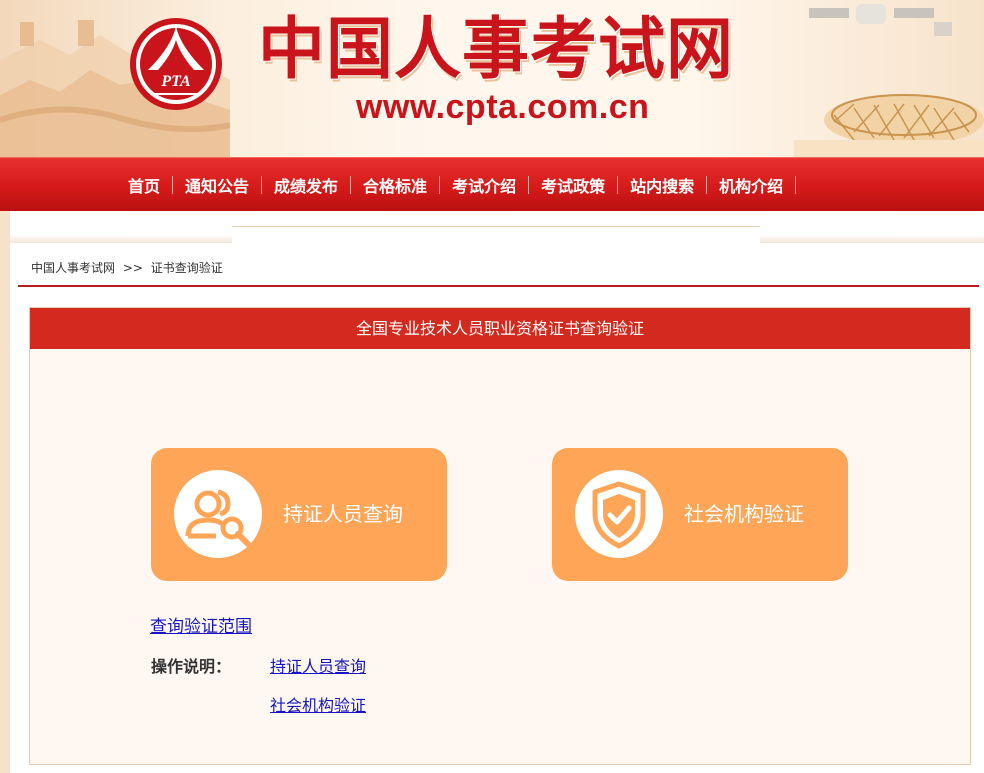 This screenshot has width=984, height=773. I want to click on logo-text: PTA, so click(175, 81).